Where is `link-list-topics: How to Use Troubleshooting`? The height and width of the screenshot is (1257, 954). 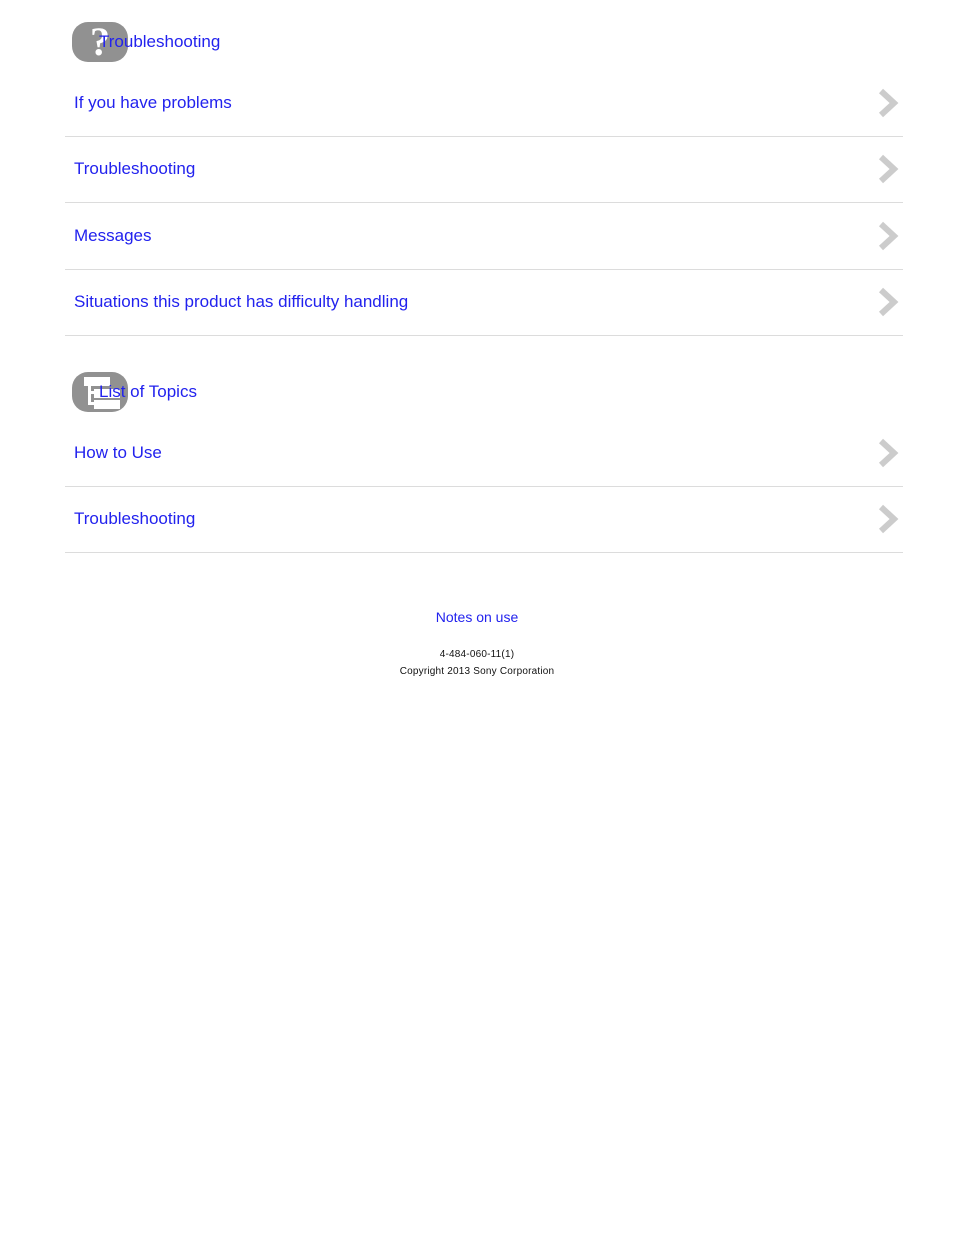
link-list-topics: How to Use Troubleshooting is located at coordinates (477, 486).